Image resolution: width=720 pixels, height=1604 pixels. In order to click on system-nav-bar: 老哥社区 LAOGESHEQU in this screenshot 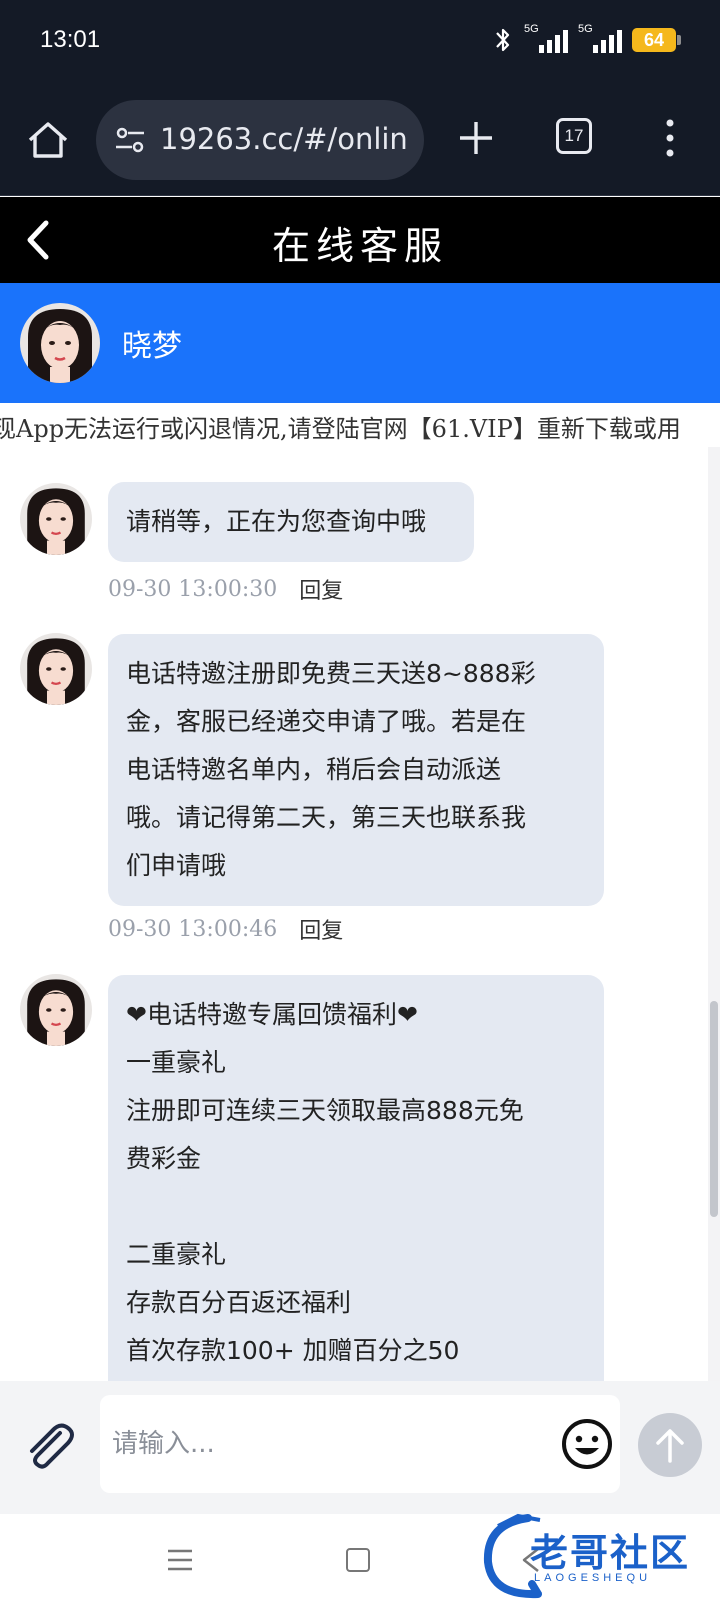, I will do `click(360, 1558)`.